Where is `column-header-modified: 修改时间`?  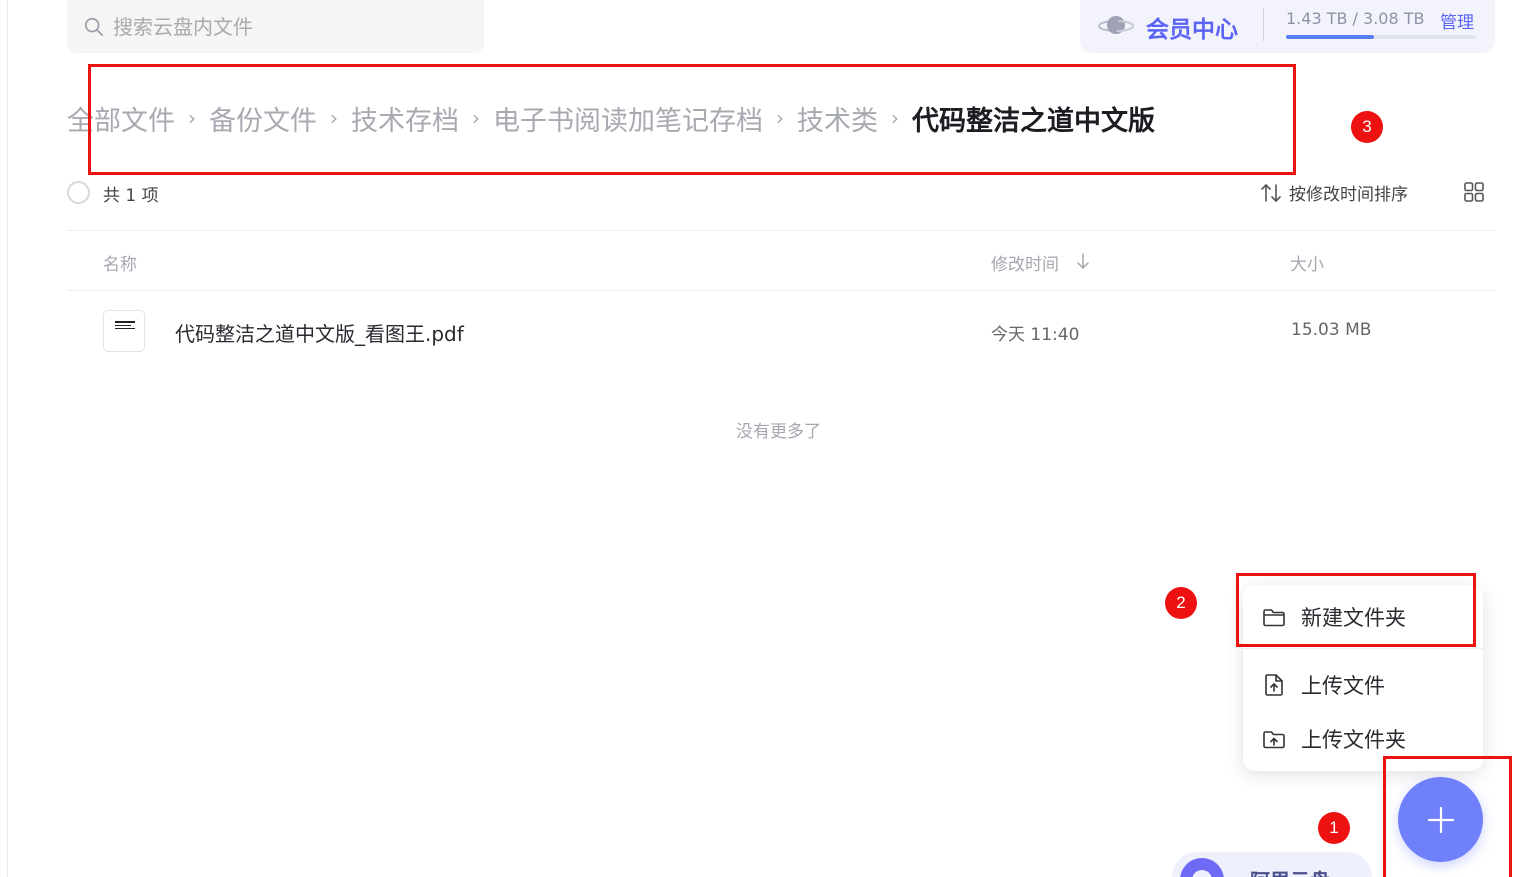
column-header-modified: 修改时间 is located at coordinates (1025, 262).